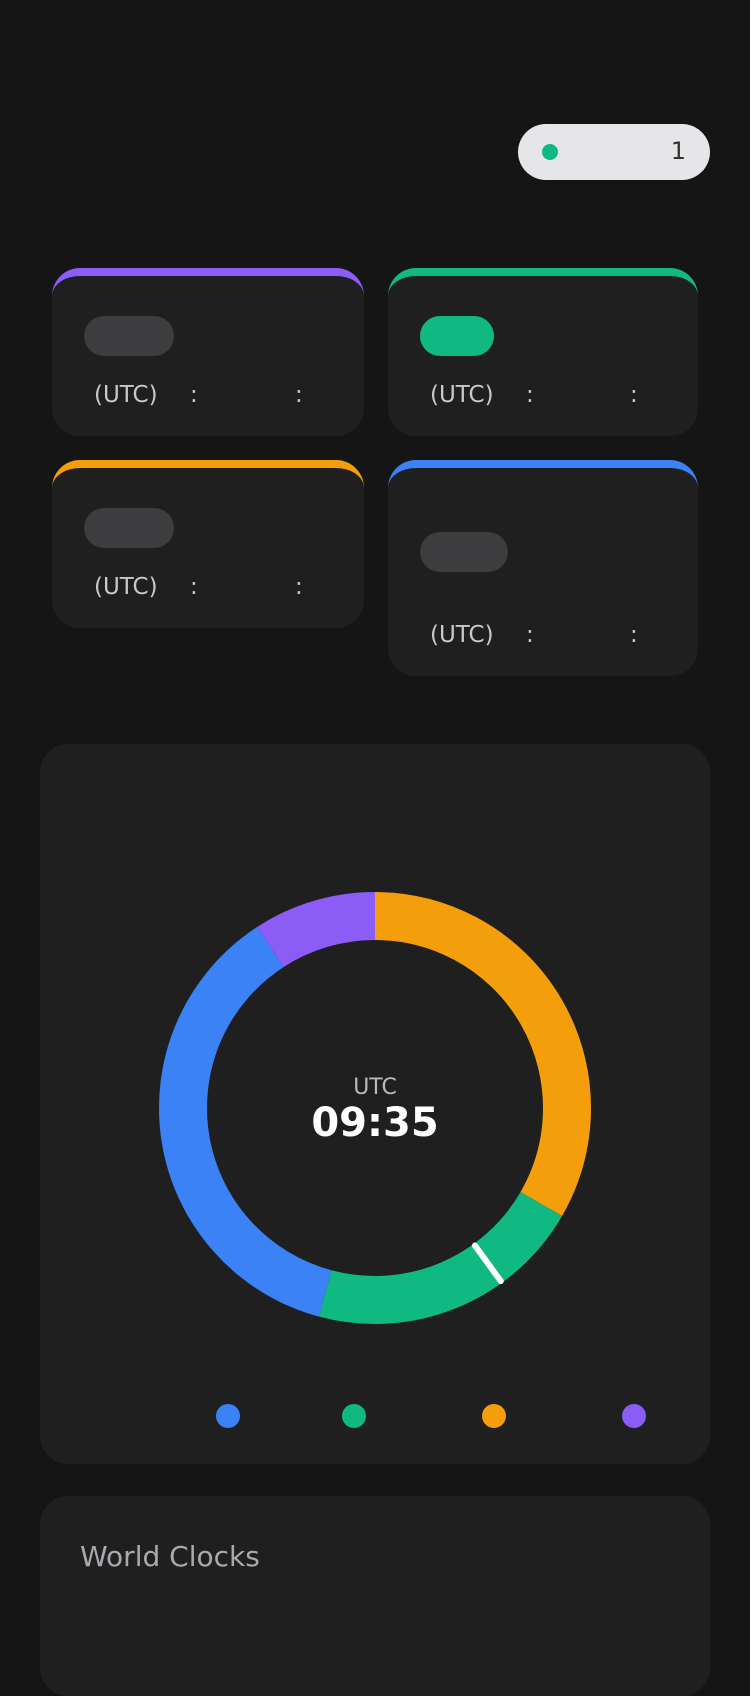  Describe the element at coordinates (550, 152) in the screenshot. I see `status-dot-icon` at that location.